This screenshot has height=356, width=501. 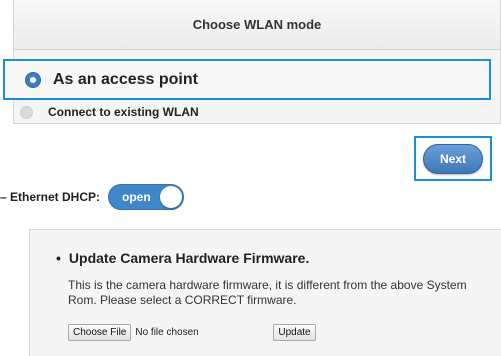 I want to click on toggle-state-label: open, so click(x=136, y=197).